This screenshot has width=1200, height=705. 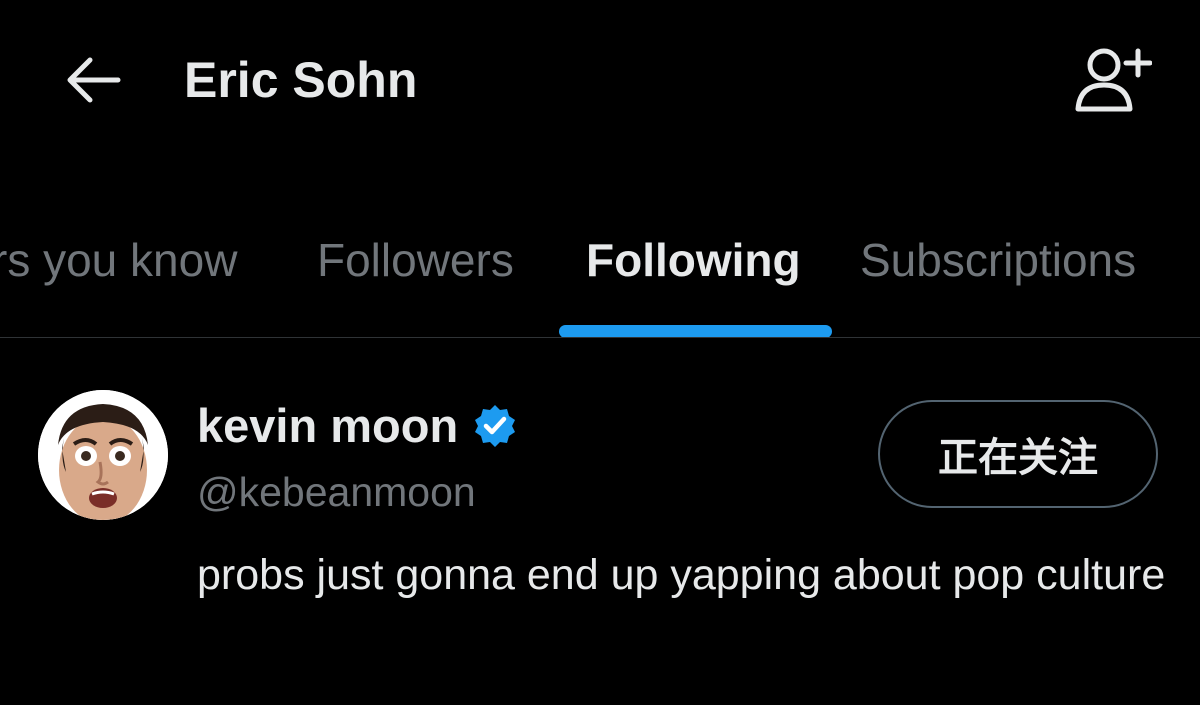 What do you see at coordinates (336, 492) in the screenshot?
I see `user-handle: @kebeanmoon` at bounding box center [336, 492].